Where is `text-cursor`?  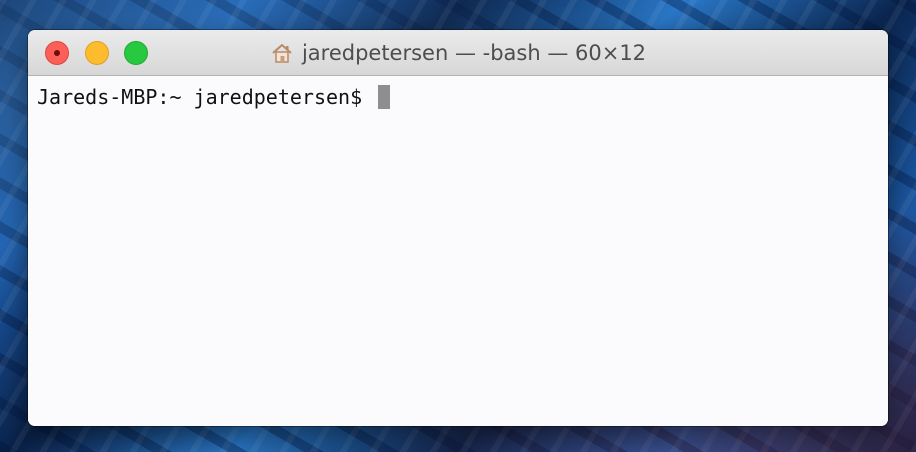 text-cursor is located at coordinates (384, 97).